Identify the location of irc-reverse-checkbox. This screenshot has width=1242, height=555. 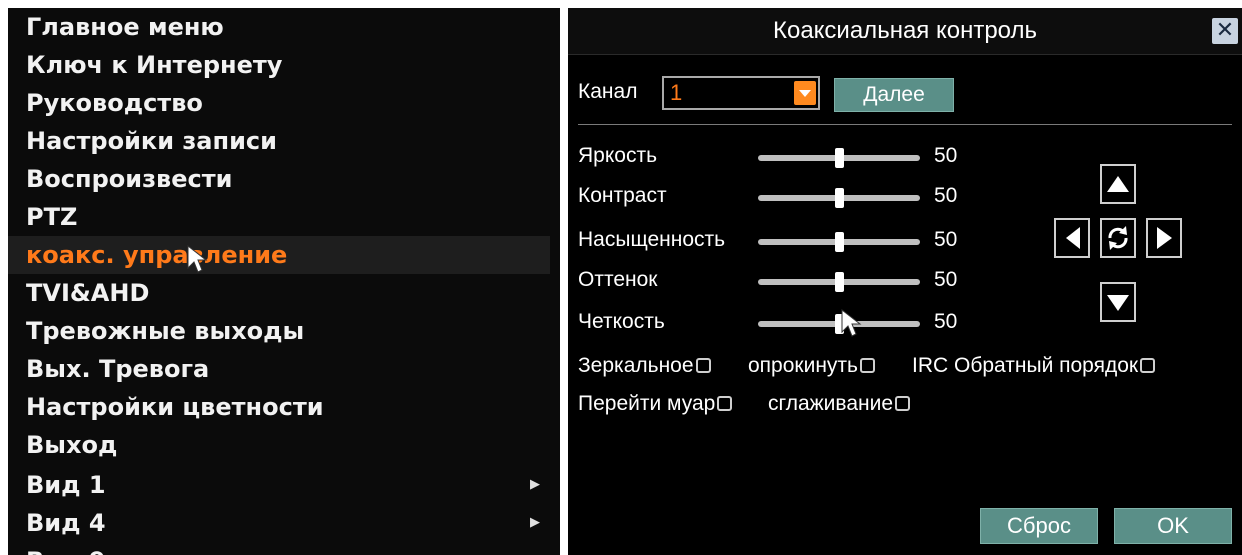
(1148, 365).